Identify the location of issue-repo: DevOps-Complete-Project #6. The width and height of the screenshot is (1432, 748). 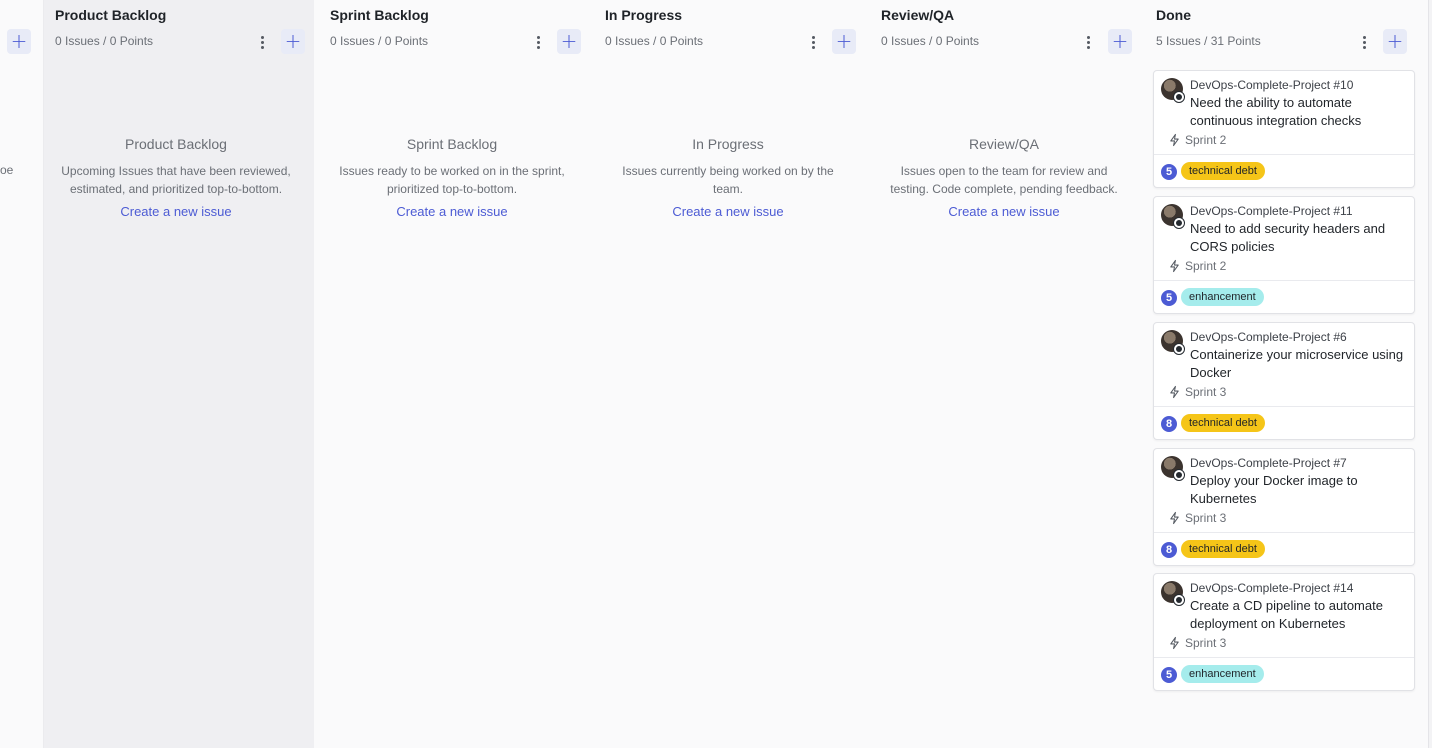
(1268, 337).